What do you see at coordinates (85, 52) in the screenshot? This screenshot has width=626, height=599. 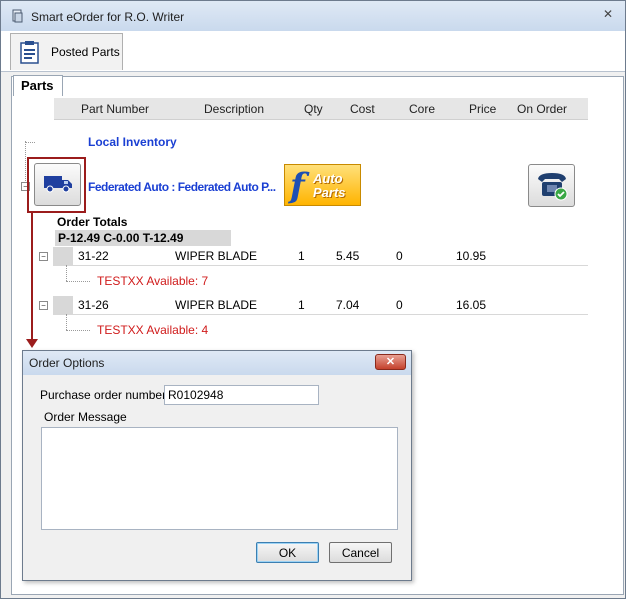 I see `posted-parts-label: Posted Parts` at bounding box center [85, 52].